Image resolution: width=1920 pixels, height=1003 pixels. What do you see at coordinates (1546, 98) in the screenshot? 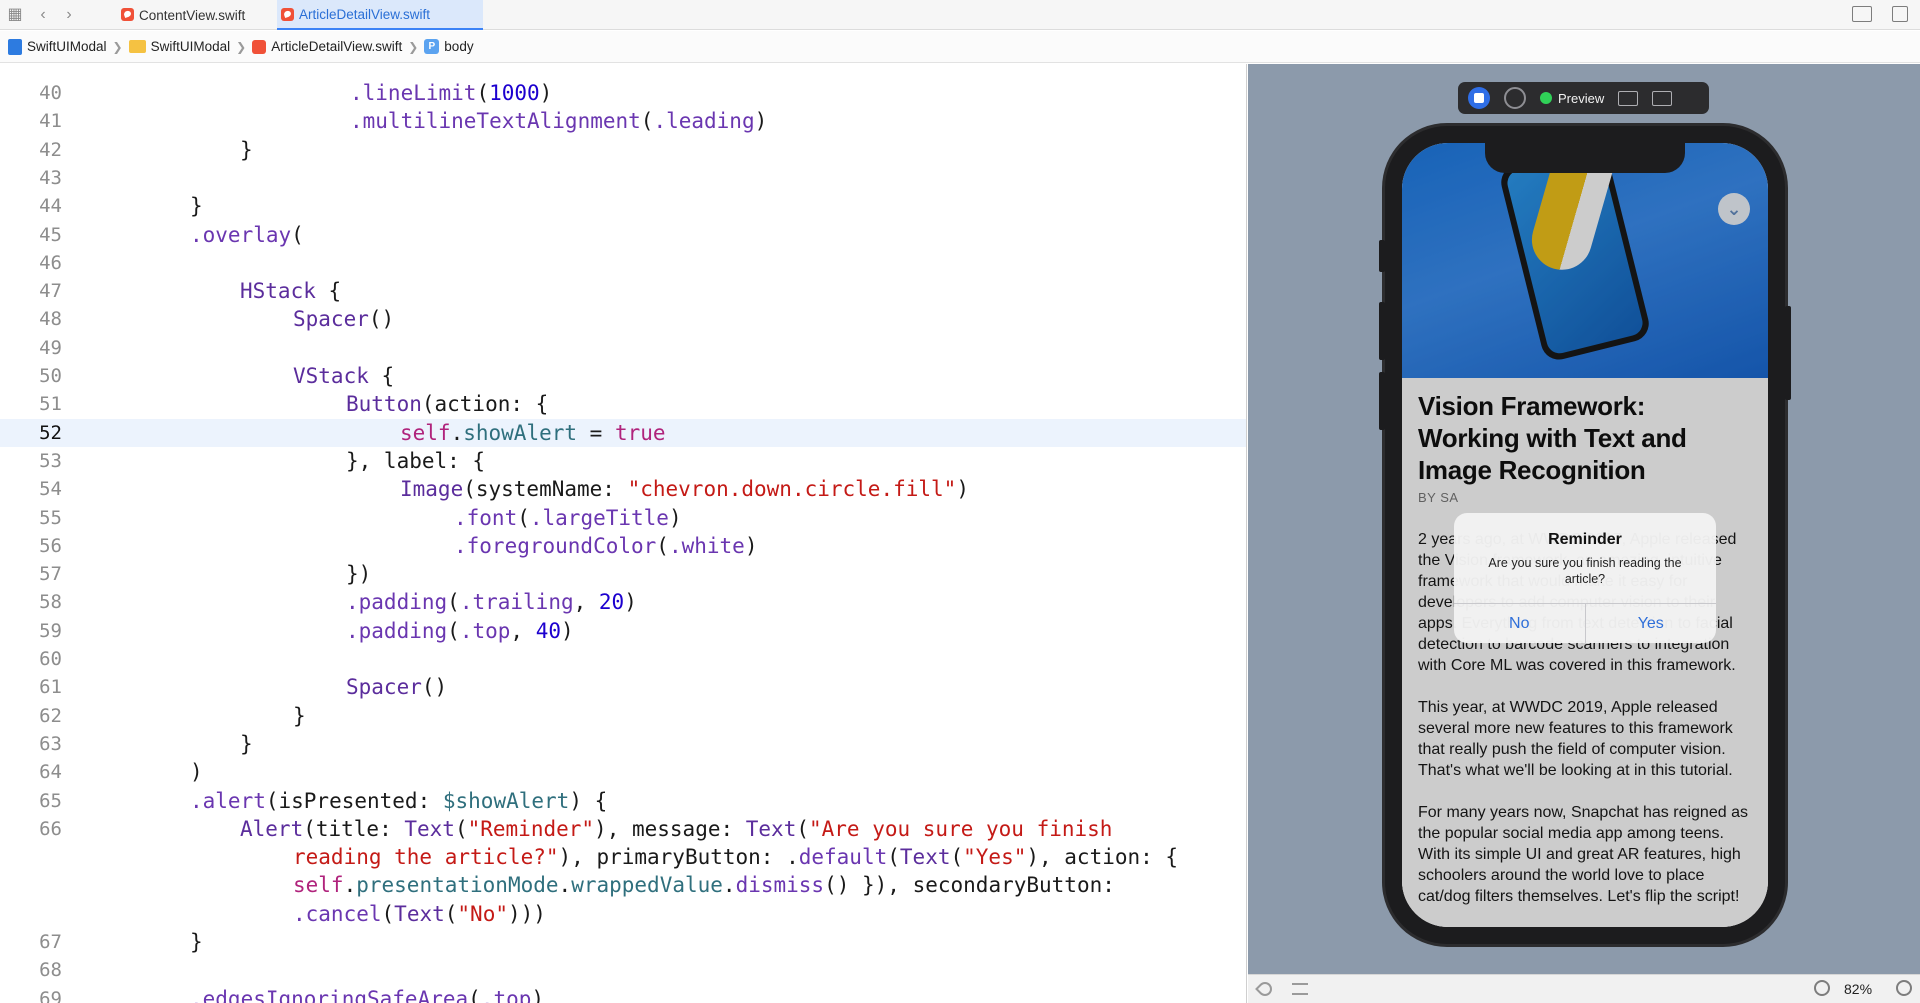
I see `status-dot-icon` at bounding box center [1546, 98].